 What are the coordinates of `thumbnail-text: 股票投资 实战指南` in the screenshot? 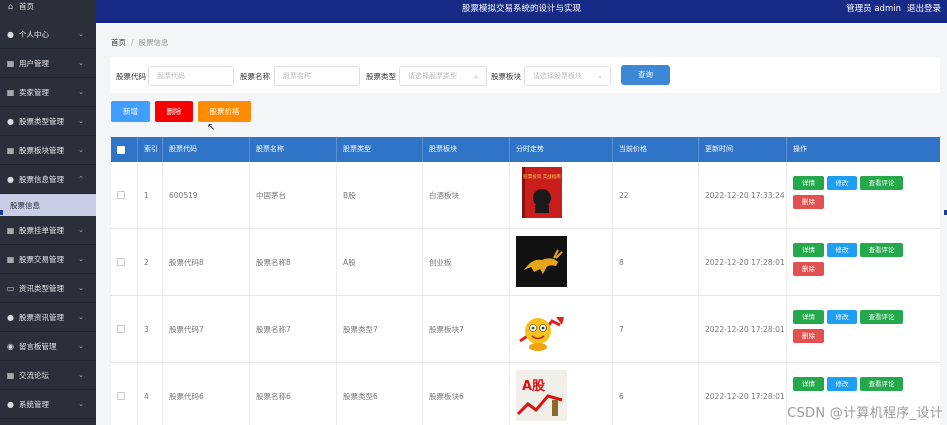 It's located at (542, 176).